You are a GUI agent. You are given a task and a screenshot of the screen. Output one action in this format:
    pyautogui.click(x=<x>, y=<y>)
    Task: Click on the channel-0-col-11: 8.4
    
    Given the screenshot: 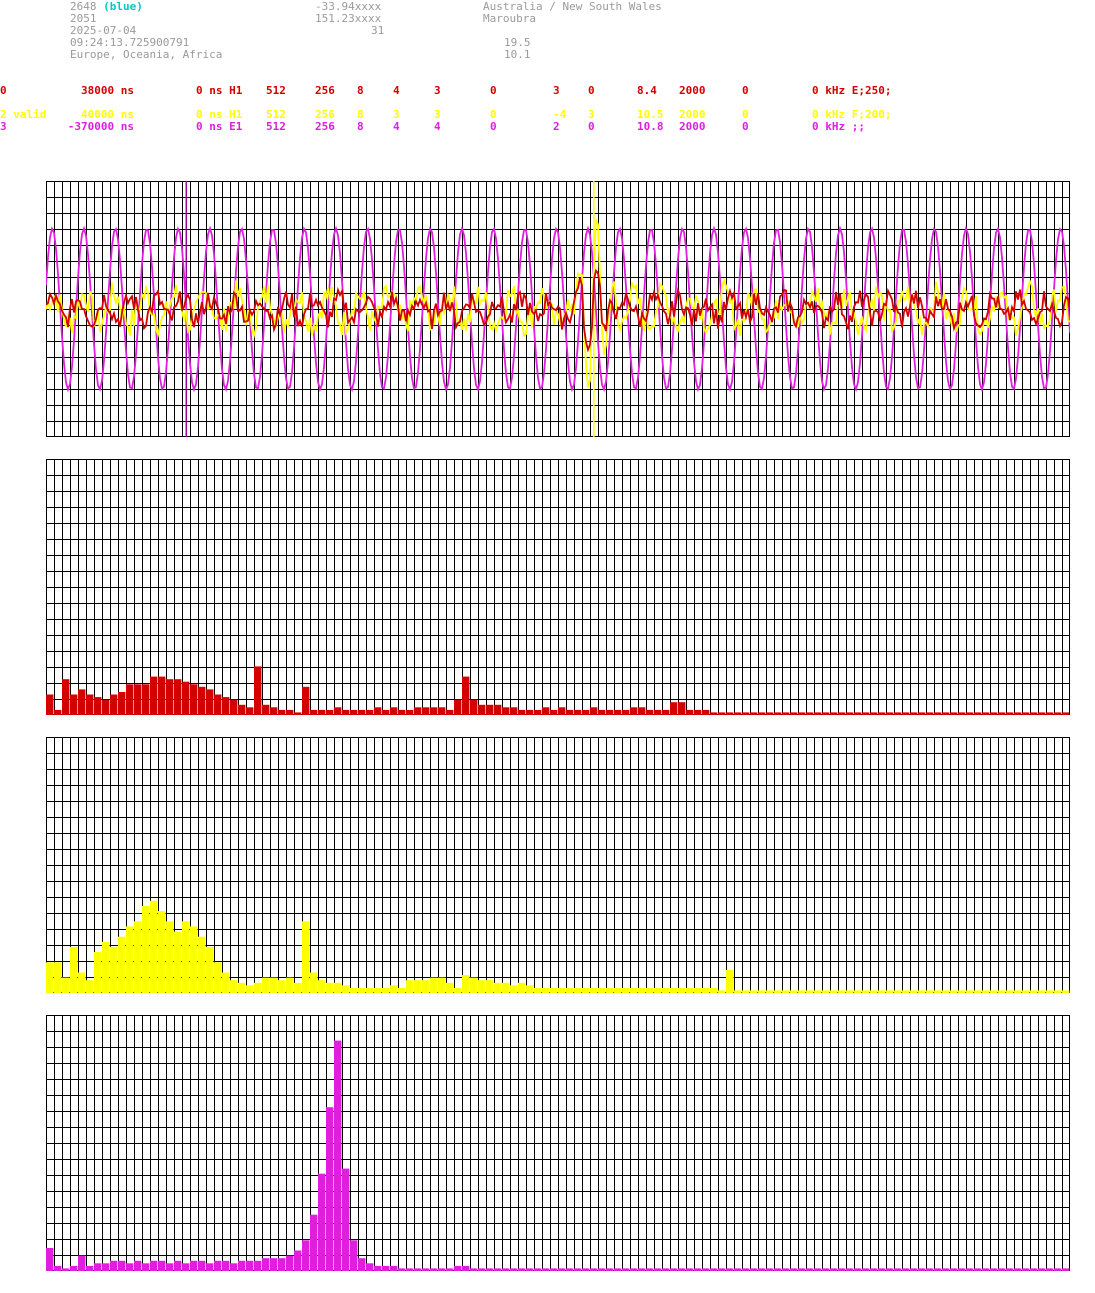 What is the action you would take?
    pyautogui.click(x=647, y=90)
    